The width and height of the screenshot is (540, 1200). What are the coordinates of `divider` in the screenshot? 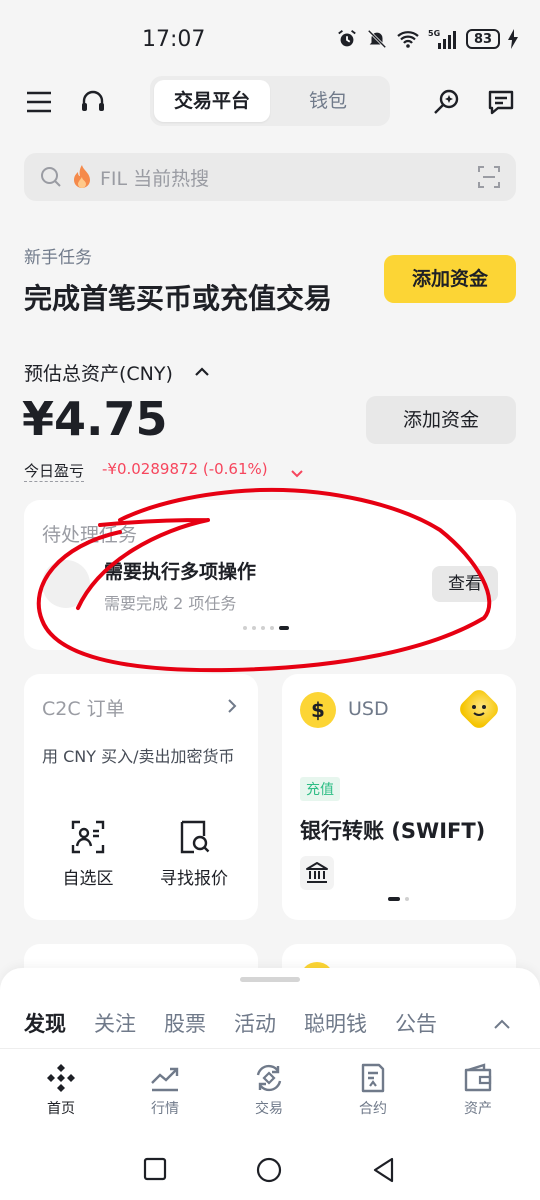 It's located at (270, 1048).